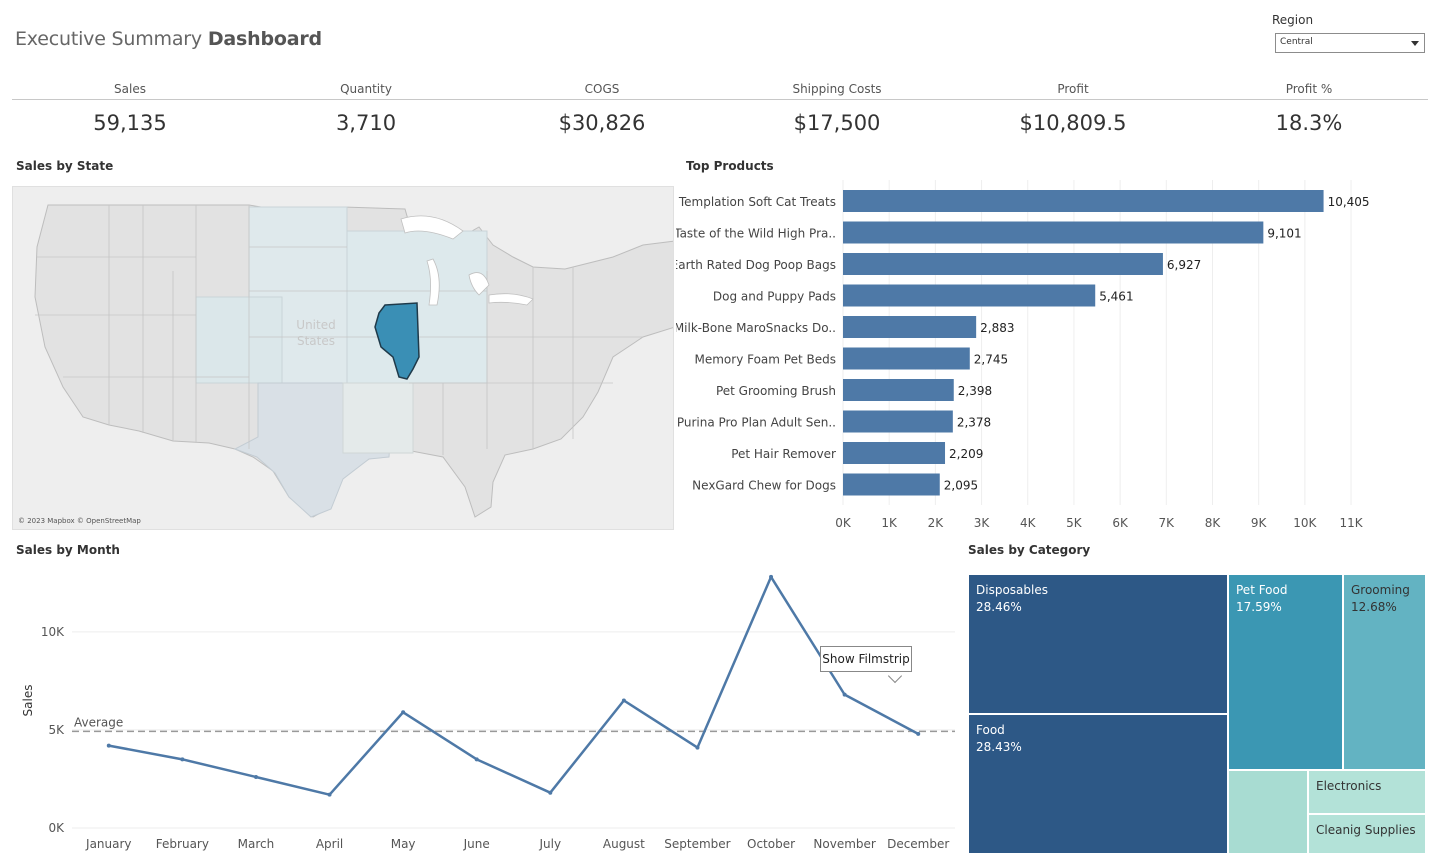  What do you see at coordinates (602, 89) in the screenshot?
I see `kpi-label: COGS` at bounding box center [602, 89].